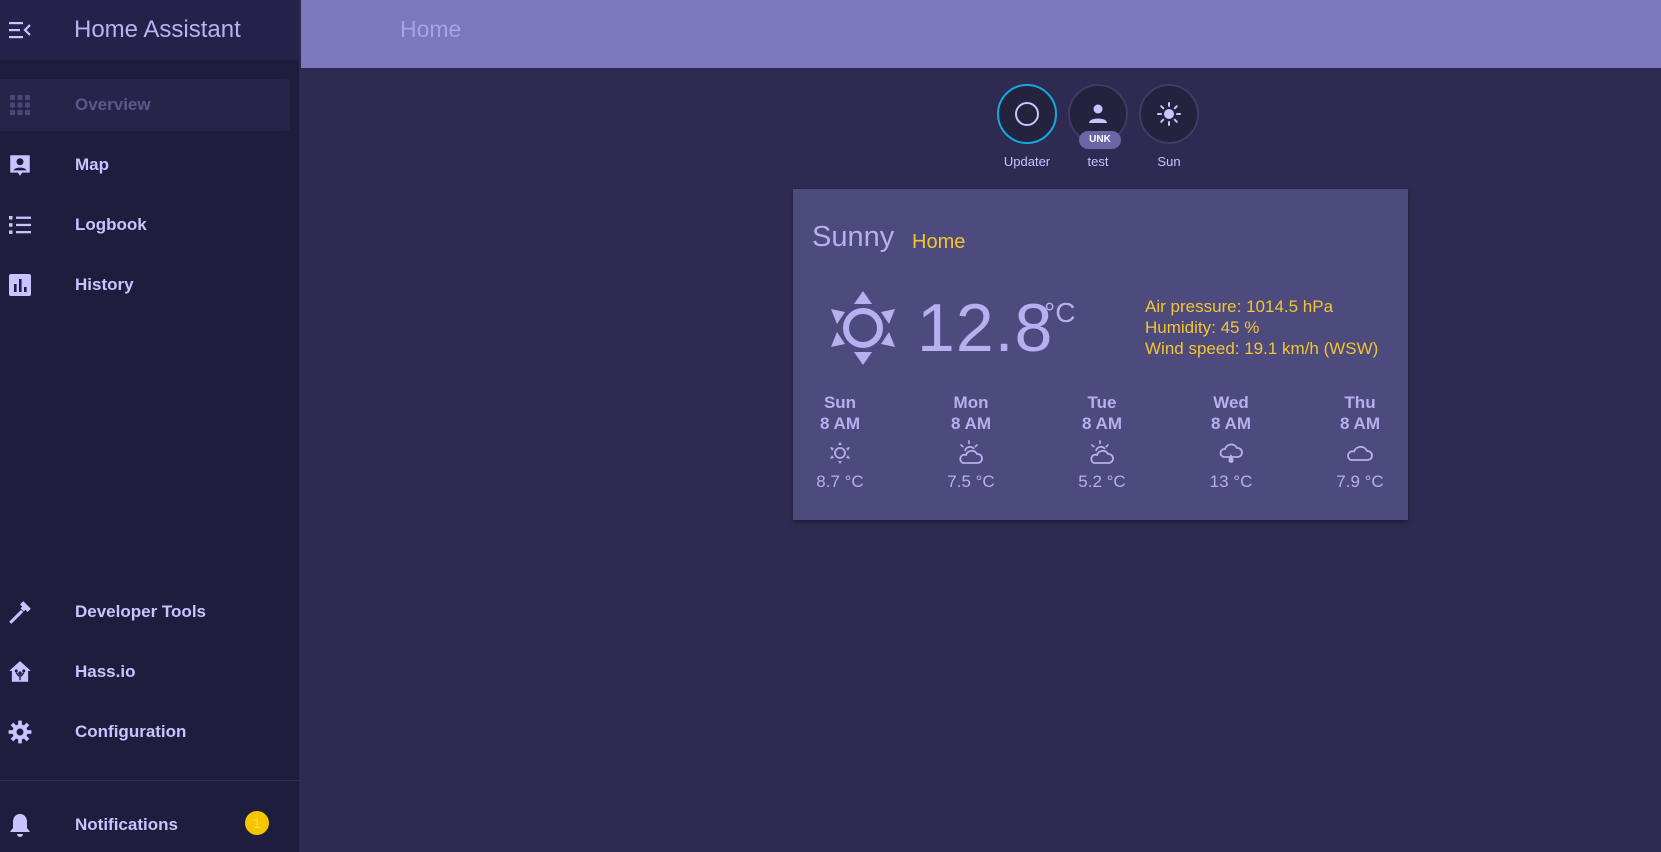 The height and width of the screenshot is (852, 1661). Describe the element at coordinates (20, 612) in the screenshot. I see `hammer-icon` at that location.